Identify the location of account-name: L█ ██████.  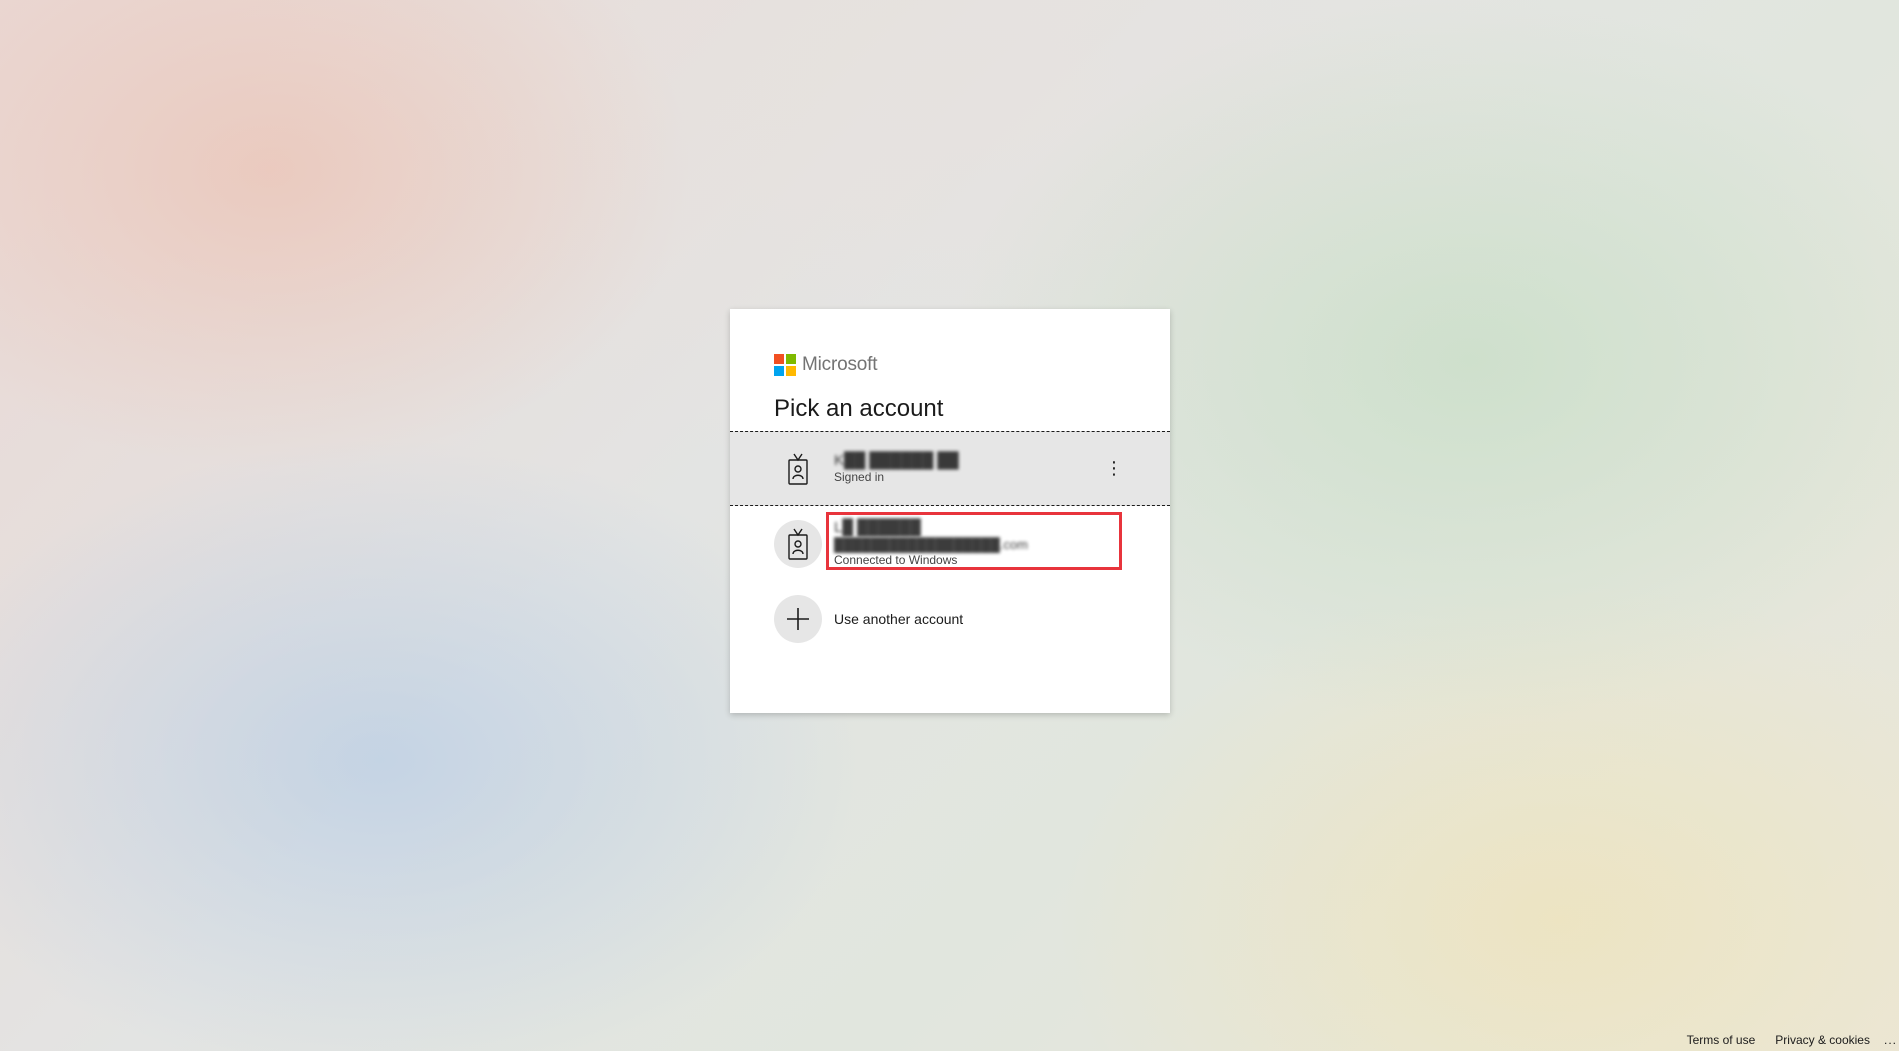
(877, 527).